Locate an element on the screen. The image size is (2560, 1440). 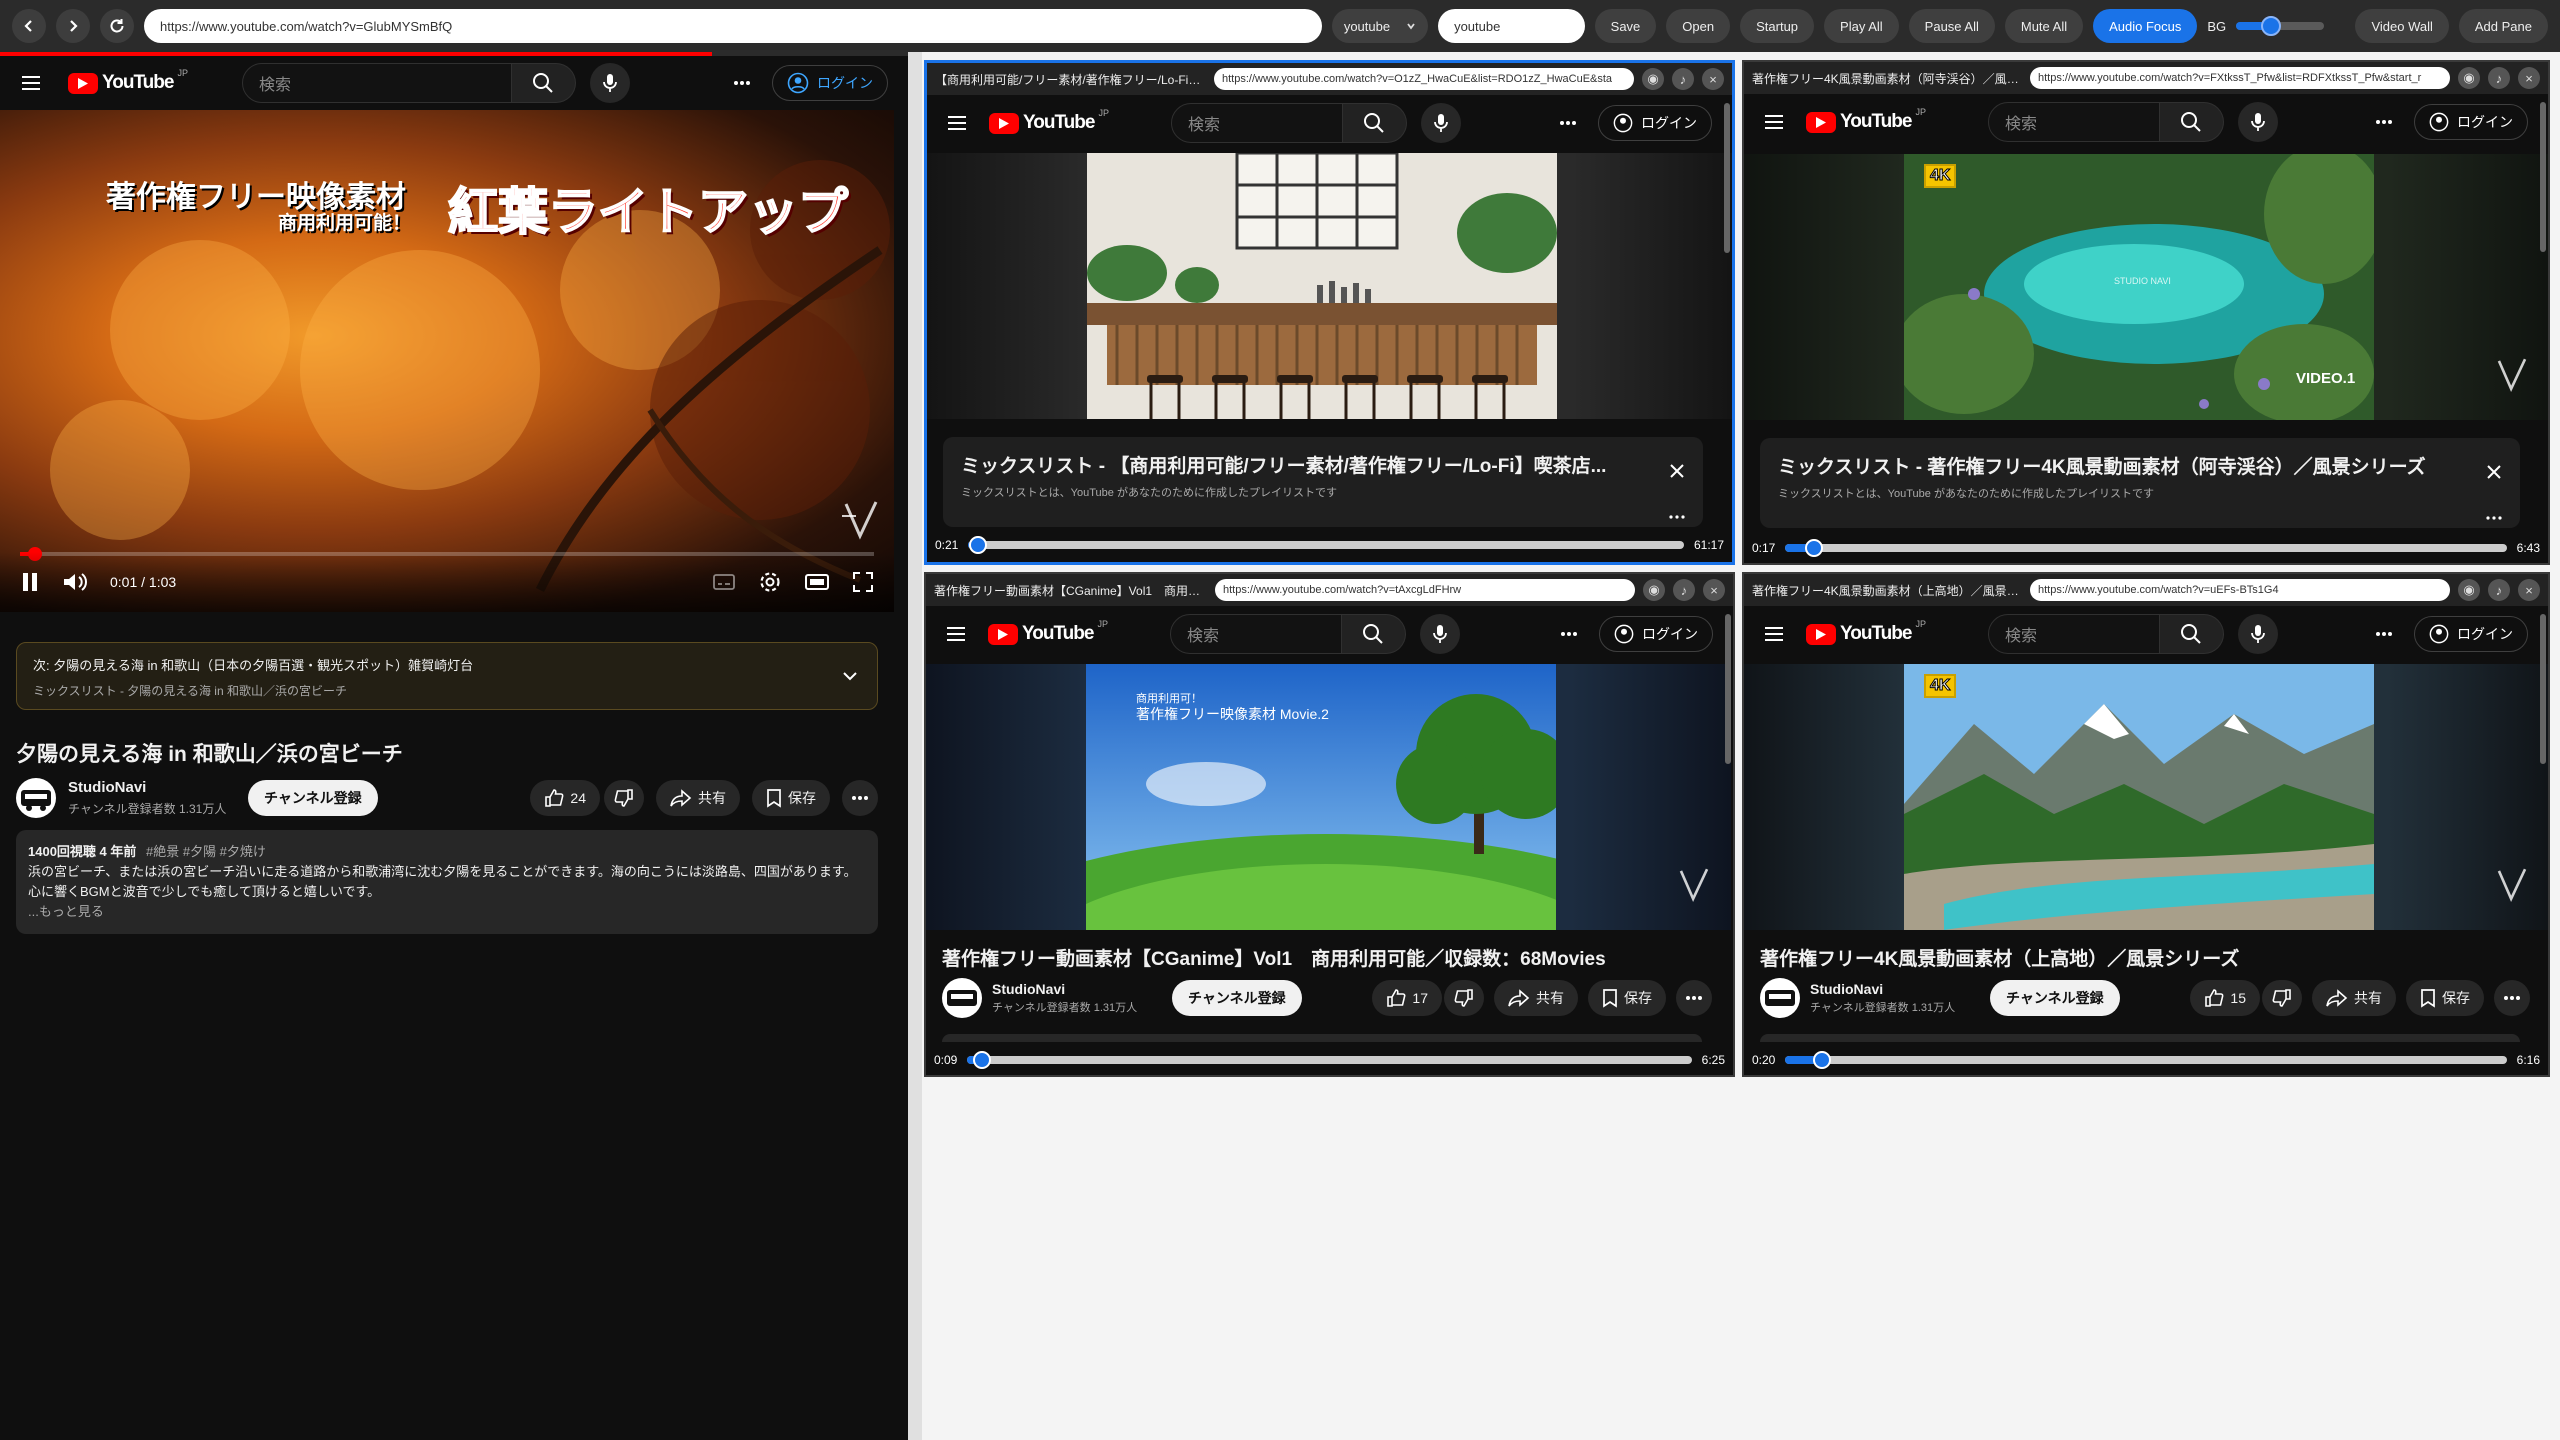
like-button: 17 is located at coordinates (1407, 998).